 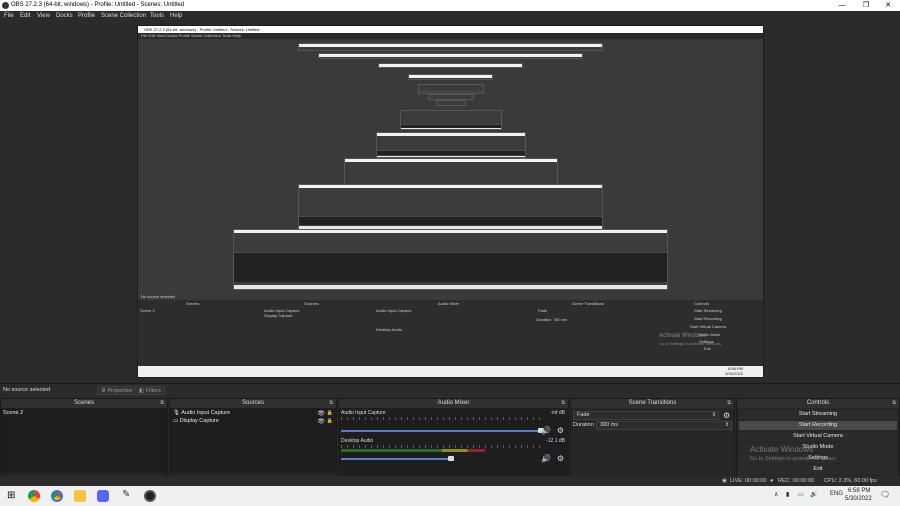 What do you see at coordinates (43, 16) in the screenshot?
I see `menu-view: View` at bounding box center [43, 16].